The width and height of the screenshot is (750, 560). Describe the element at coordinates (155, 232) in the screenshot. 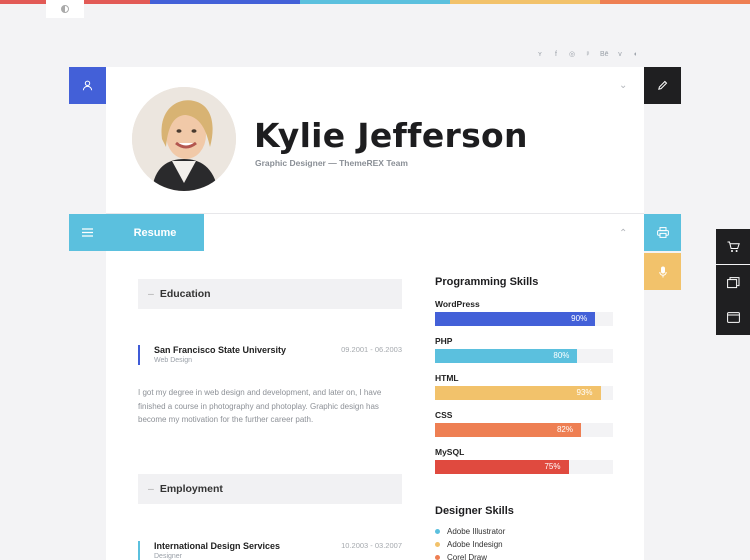

I see `tab-resume: Resume` at that location.